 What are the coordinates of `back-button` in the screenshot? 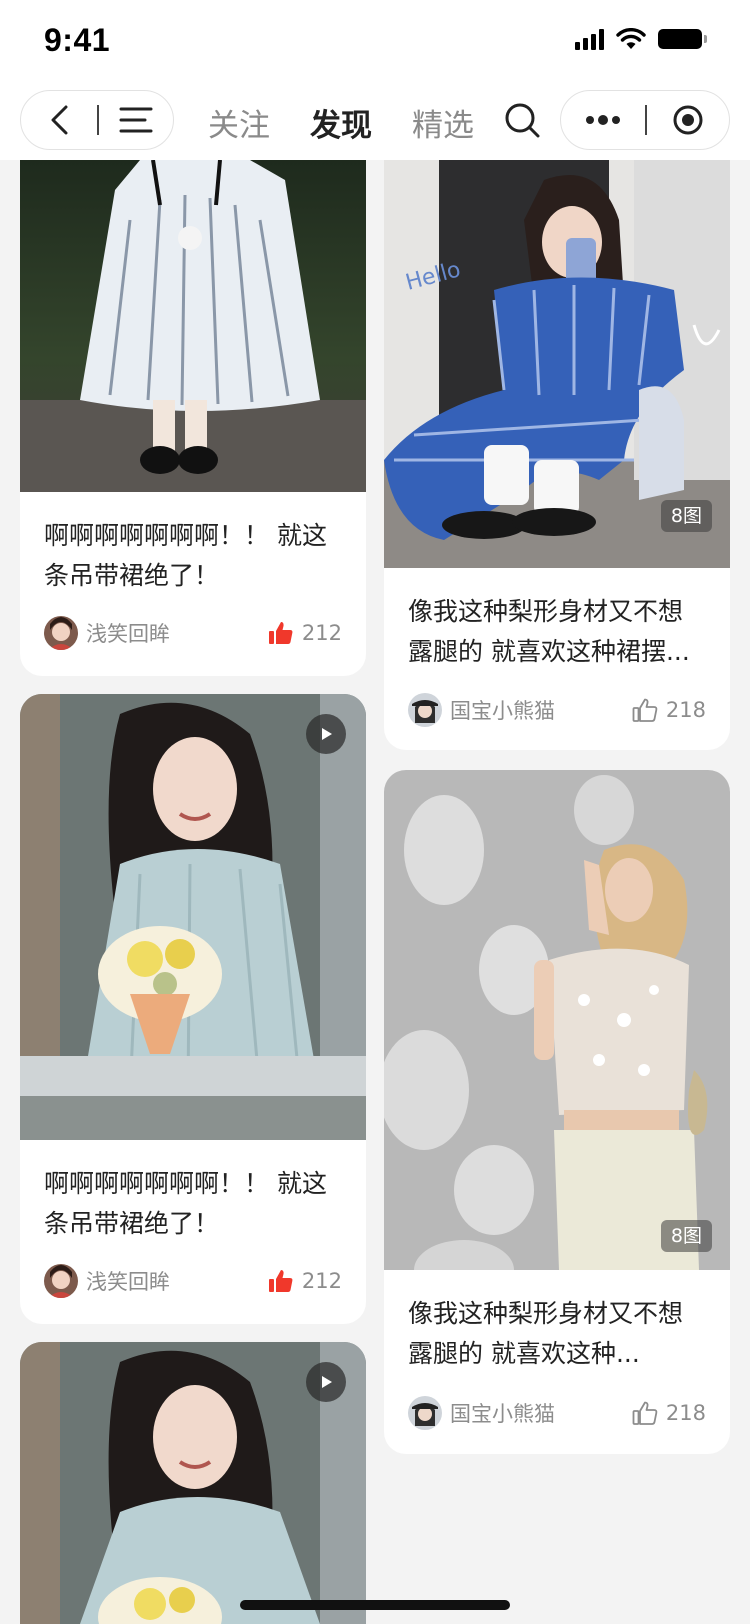 It's located at (59, 120).